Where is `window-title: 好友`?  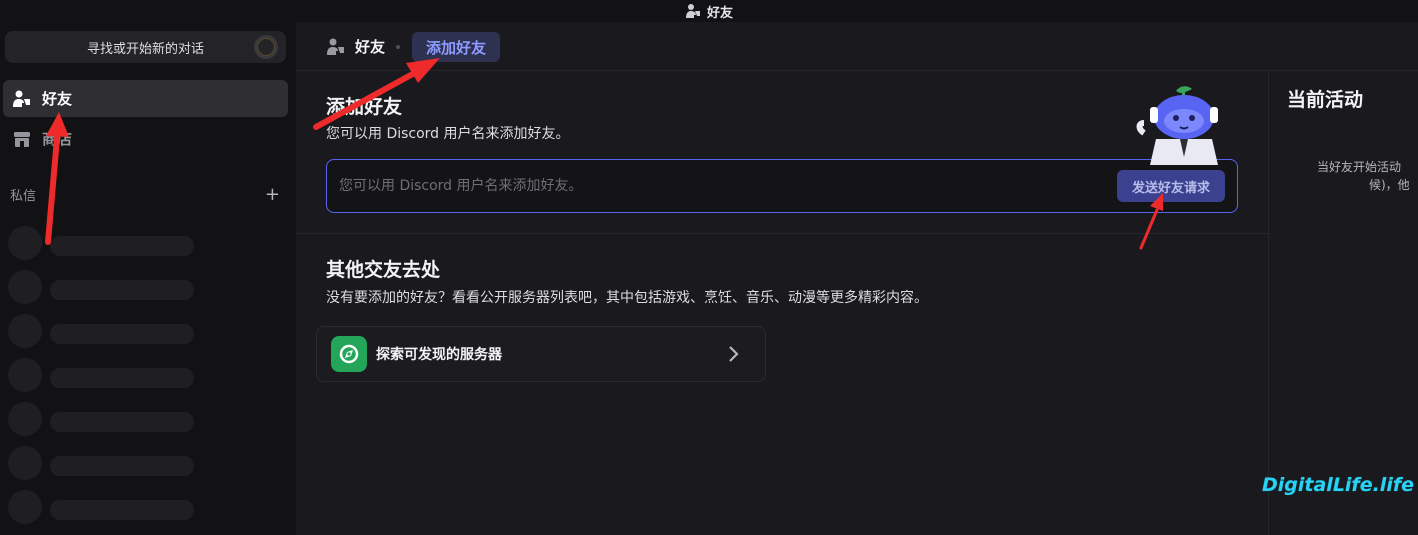
window-title: 好友 is located at coordinates (719, 13).